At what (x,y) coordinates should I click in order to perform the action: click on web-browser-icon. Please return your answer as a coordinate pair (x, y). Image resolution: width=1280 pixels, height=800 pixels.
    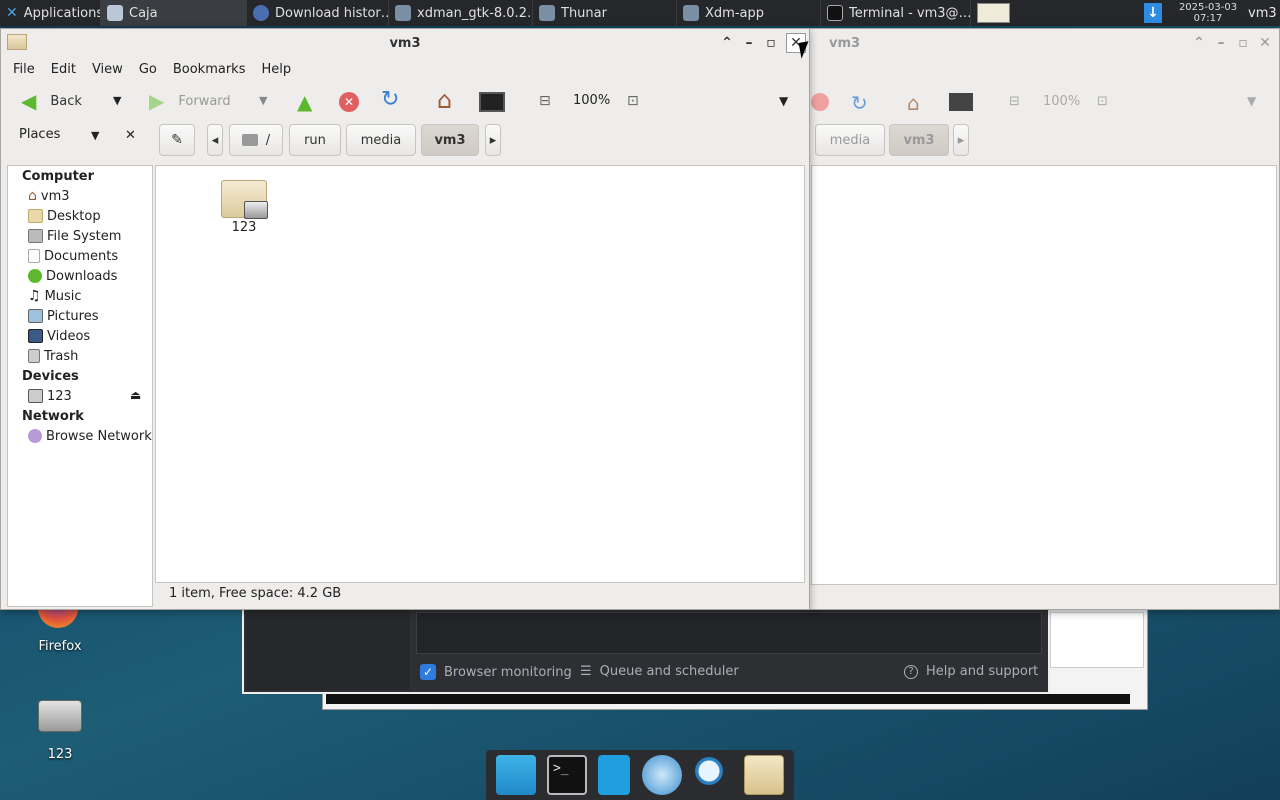
    Looking at the image, I should click on (661, 775).